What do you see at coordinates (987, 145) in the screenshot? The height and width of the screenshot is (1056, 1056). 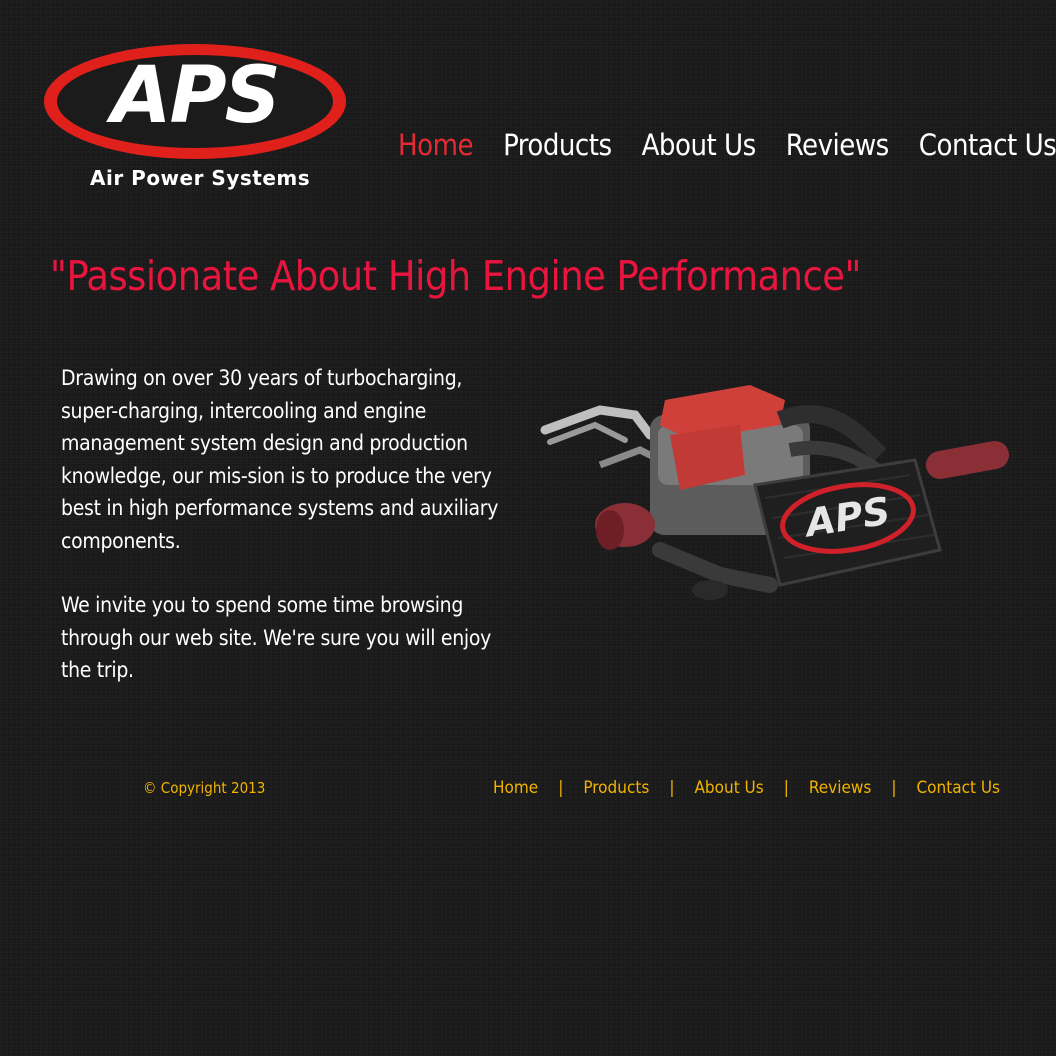 I see `nav-contact-us: Contact Us` at bounding box center [987, 145].